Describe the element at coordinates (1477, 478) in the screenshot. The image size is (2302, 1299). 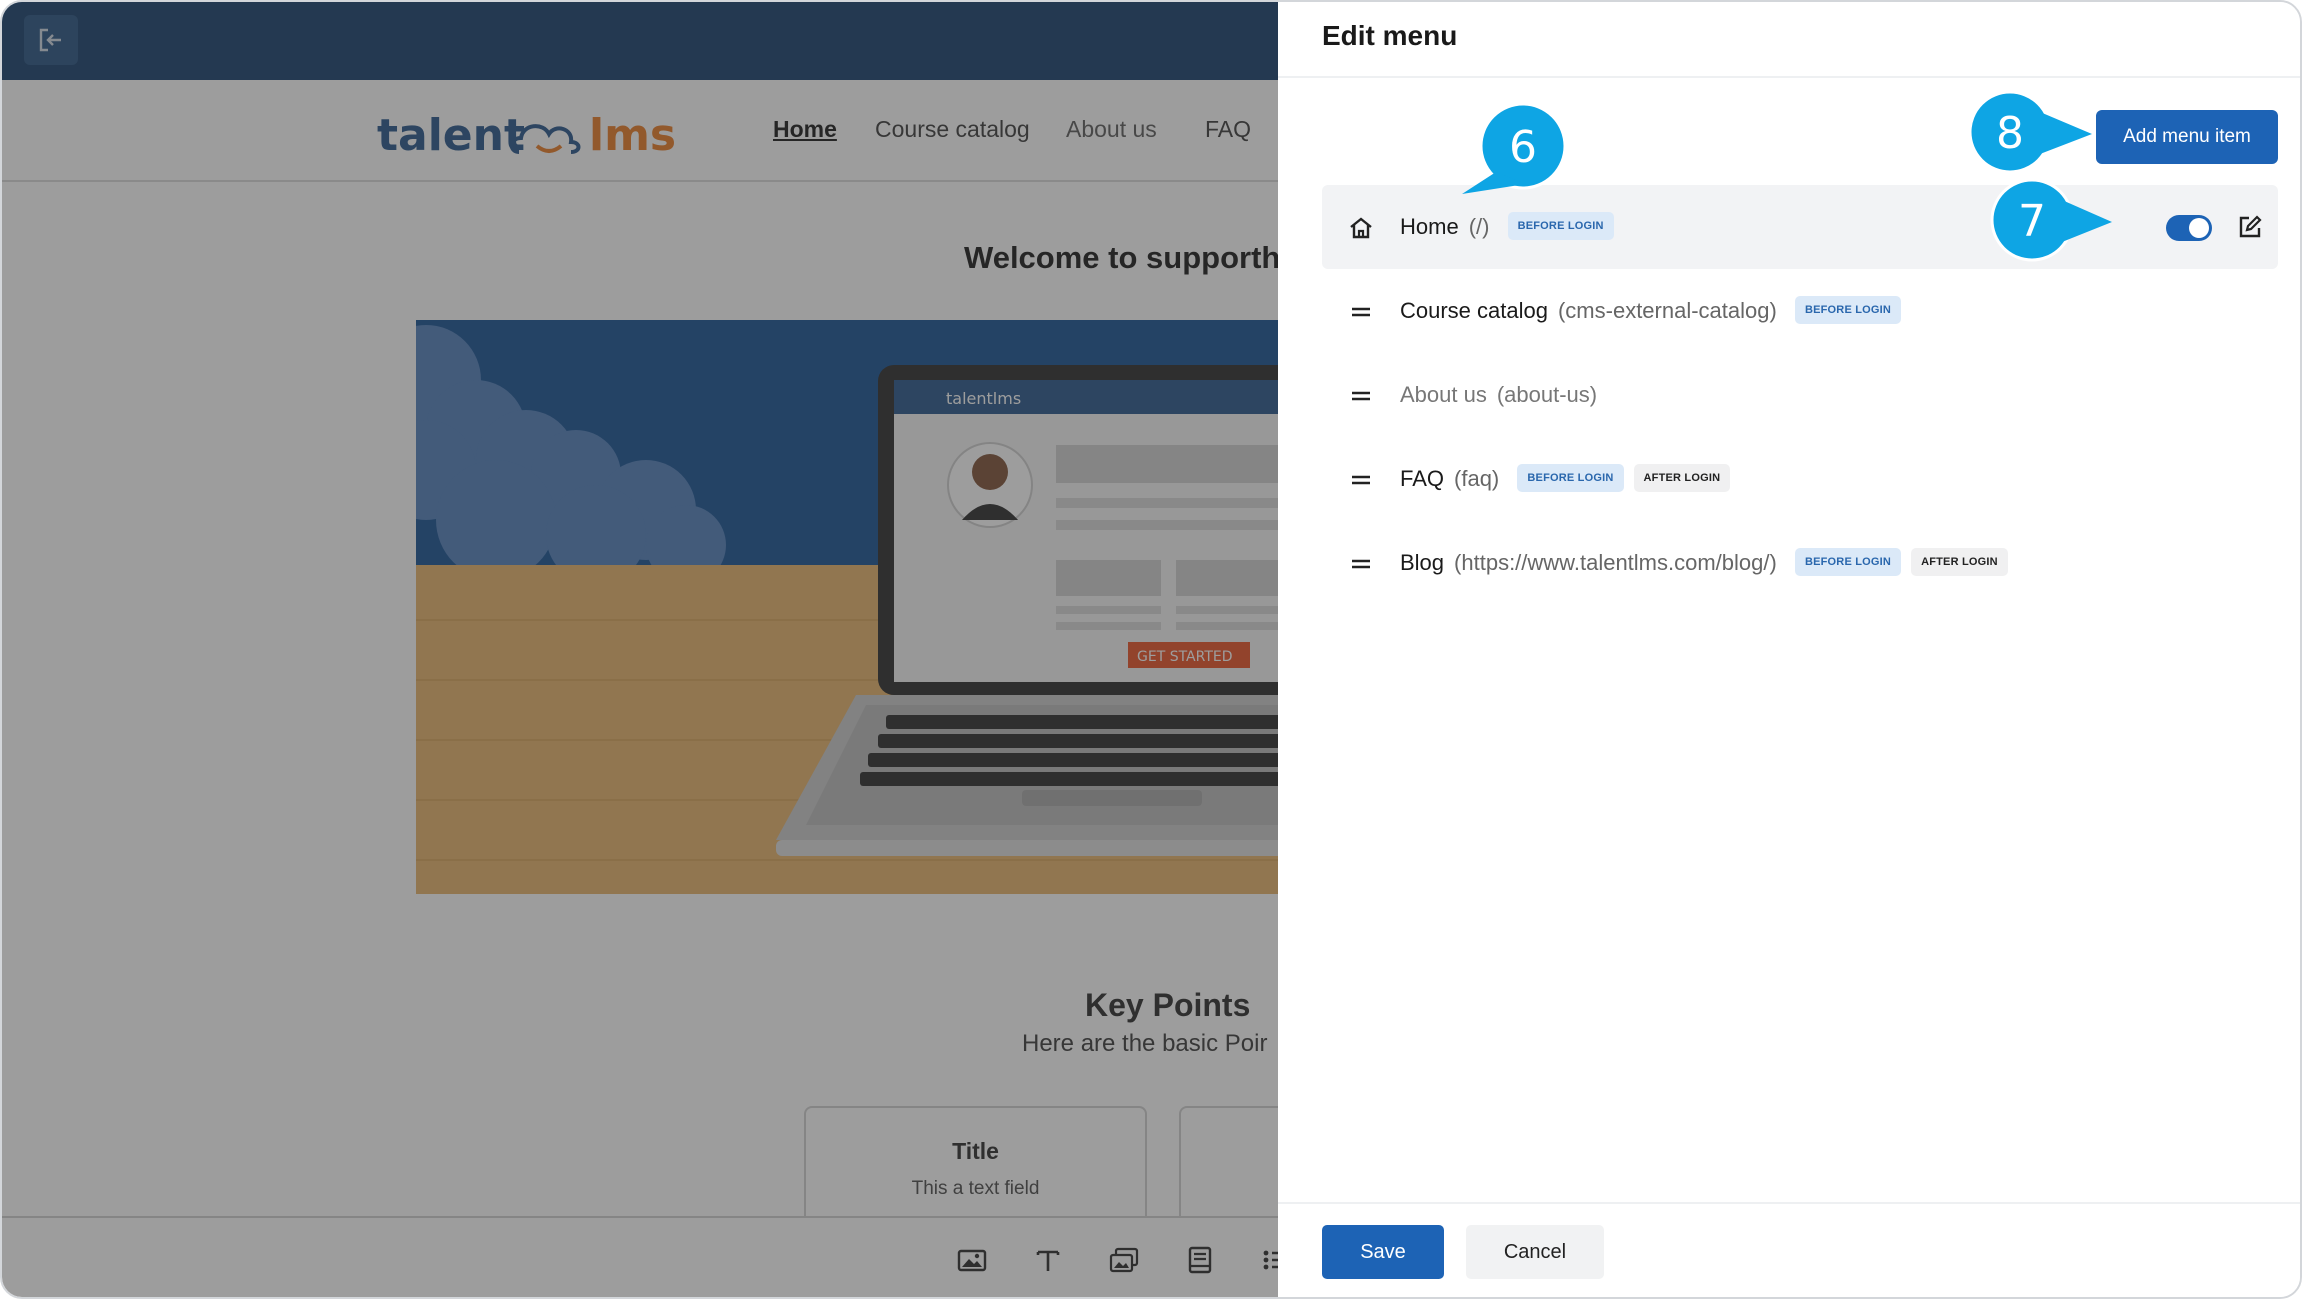
I see `menu-item-path: (faq)` at that location.